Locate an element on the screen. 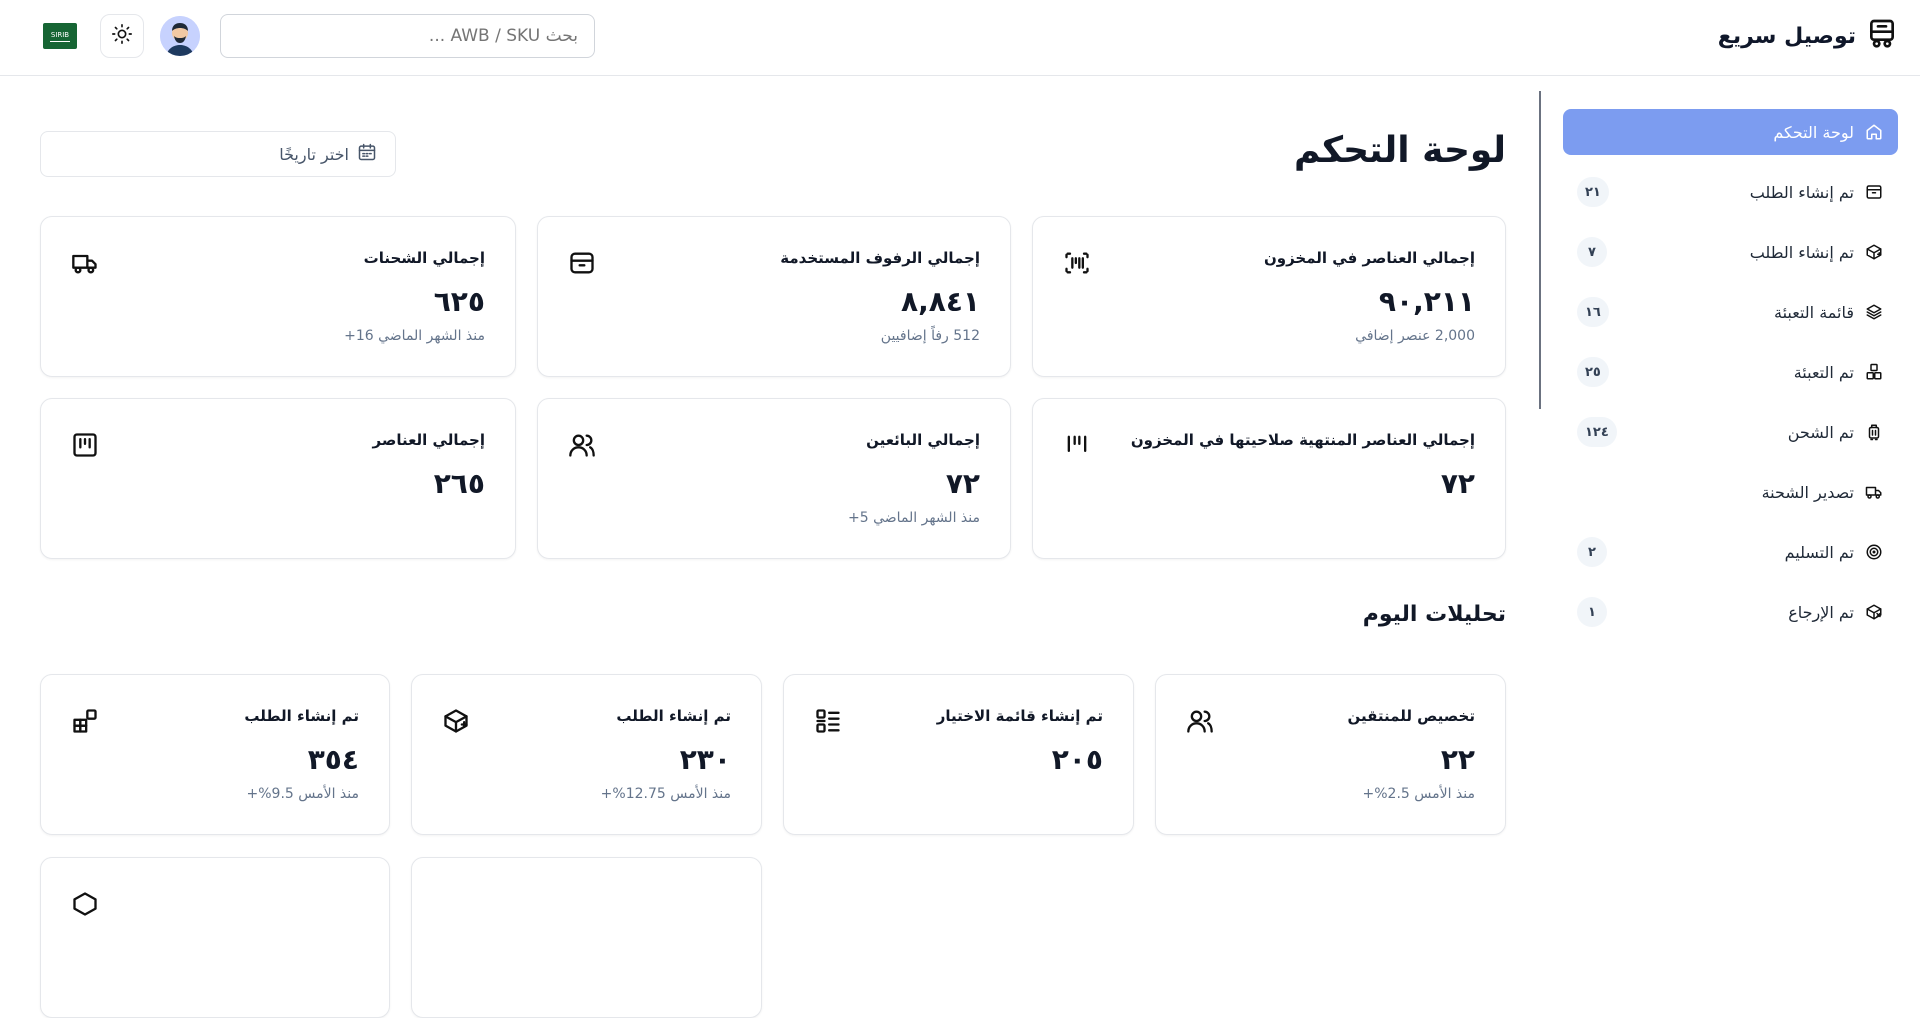 The height and width of the screenshot is (1018, 1920). stat-subtext: منذ الشهر الماضي 16+ is located at coordinates (414, 336).